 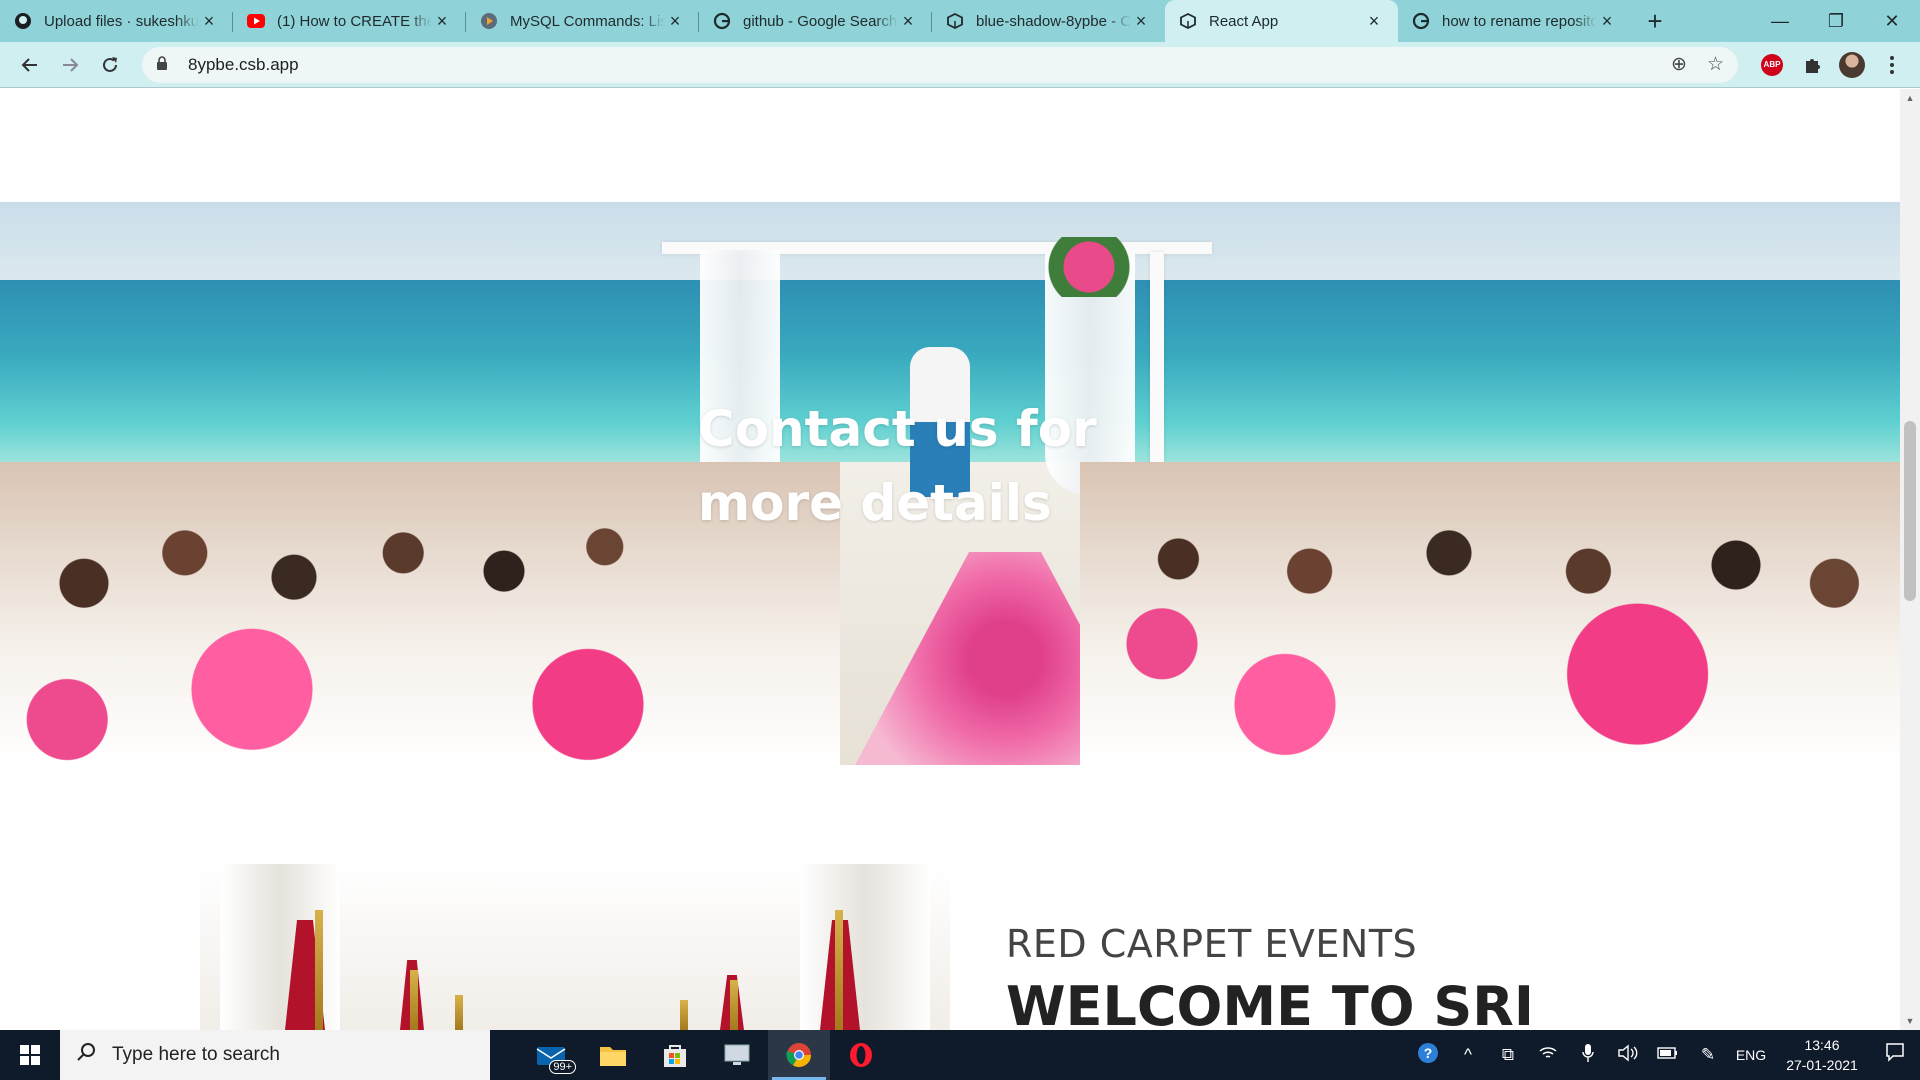 I want to click on file-explorer-app, so click(x=613, y=1055).